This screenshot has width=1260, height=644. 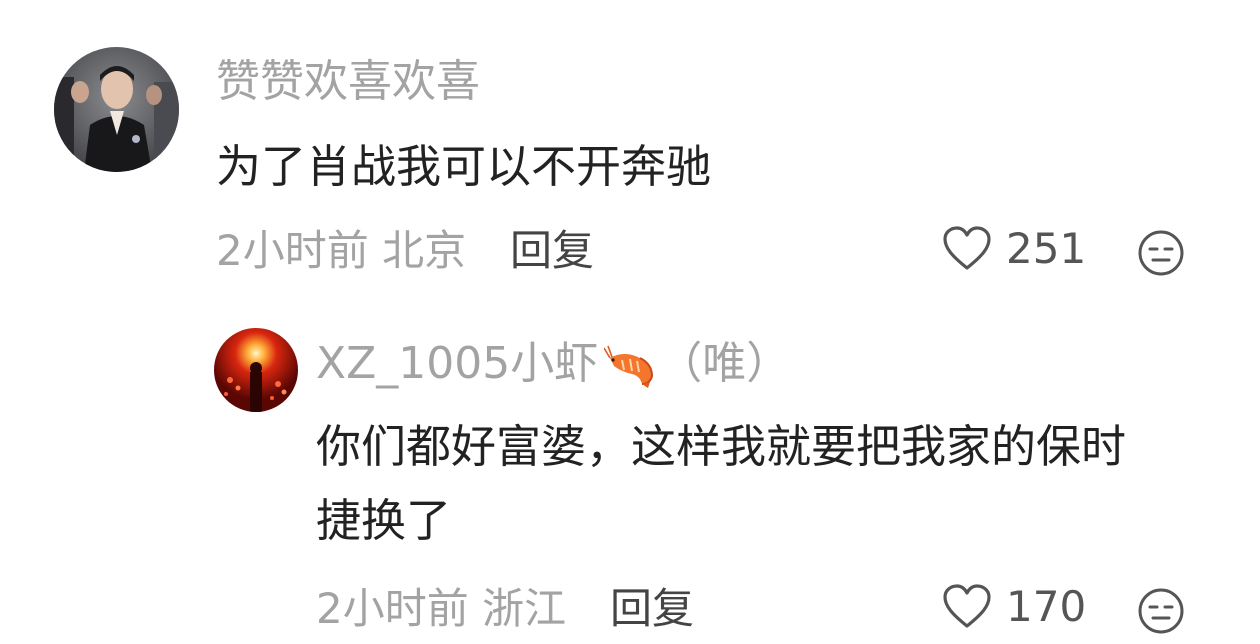 I want to click on comment-text: 为了肖战我可以不开奔驰, so click(x=463, y=167).